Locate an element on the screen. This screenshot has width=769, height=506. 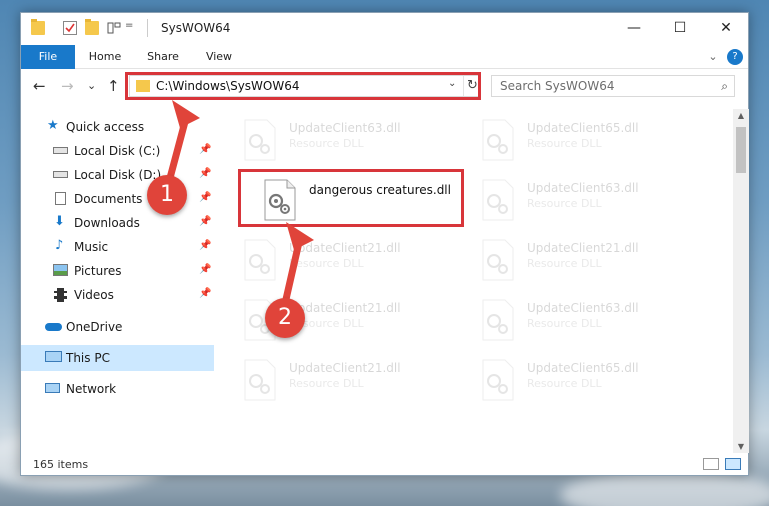
scroll-up-icon: ▲ is located at coordinates (741, 115).